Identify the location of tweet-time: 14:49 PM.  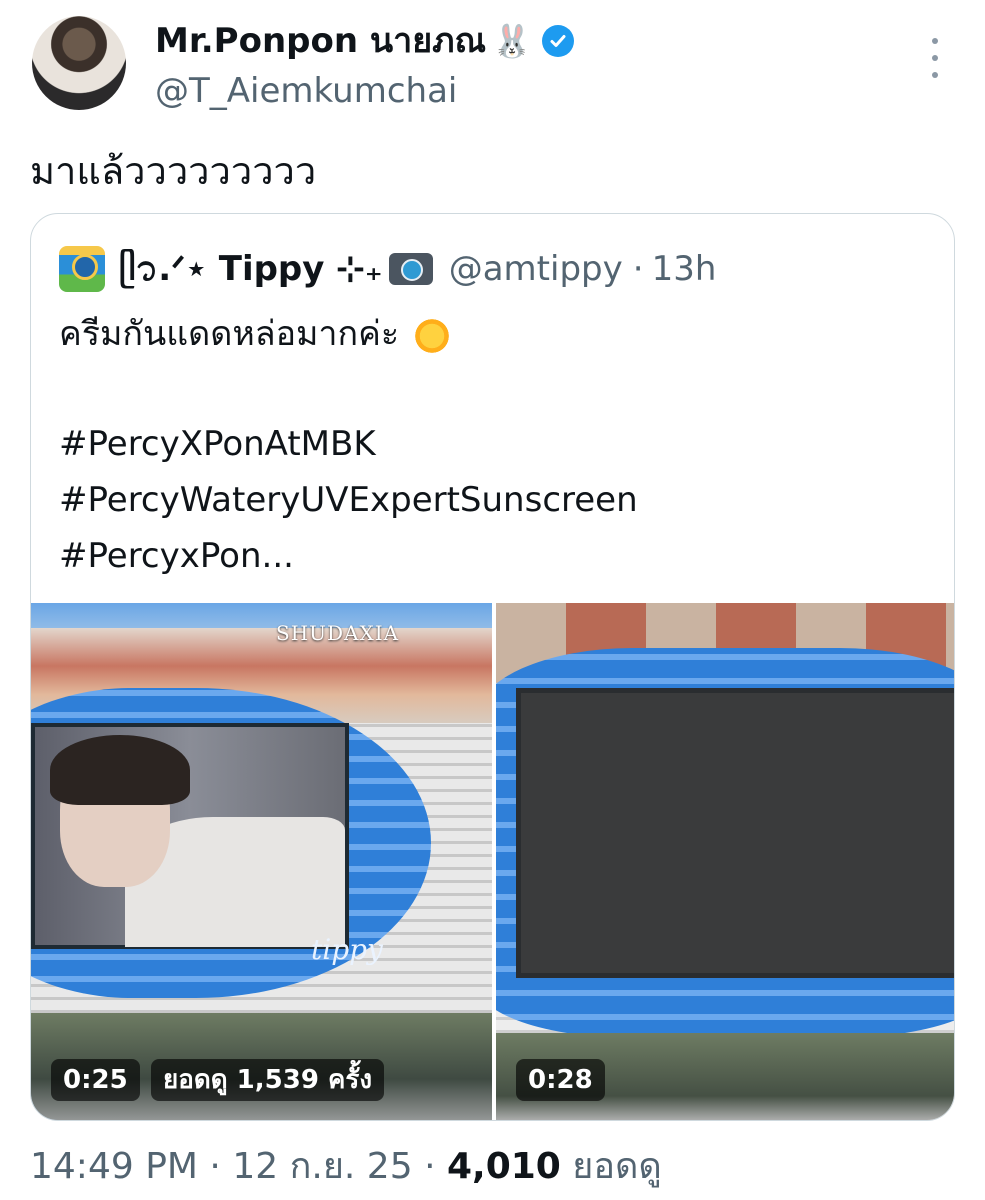
(114, 1166).